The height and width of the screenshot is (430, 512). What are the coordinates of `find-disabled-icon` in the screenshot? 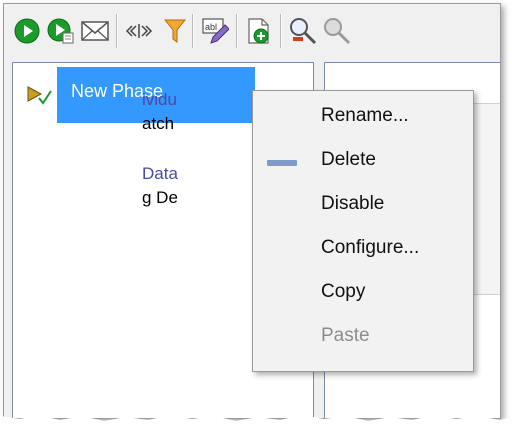 It's located at (337, 31).